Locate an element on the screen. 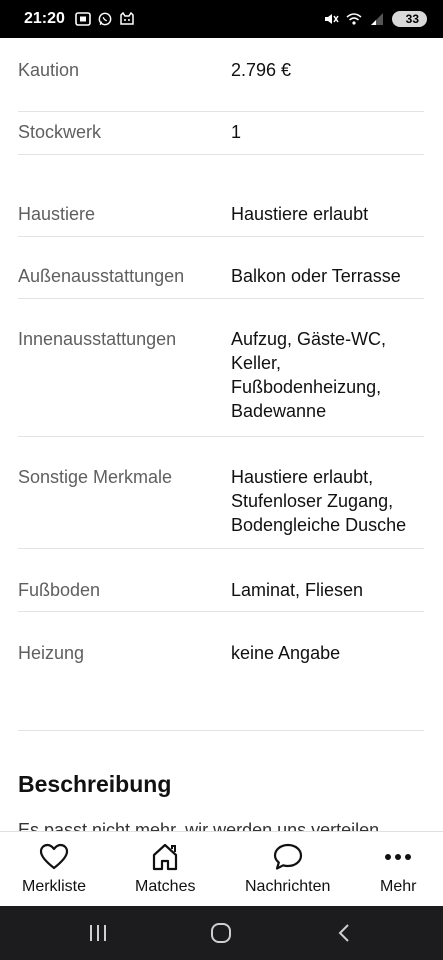 This screenshot has width=443, height=960. screenshot-icon is located at coordinates (83, 19).